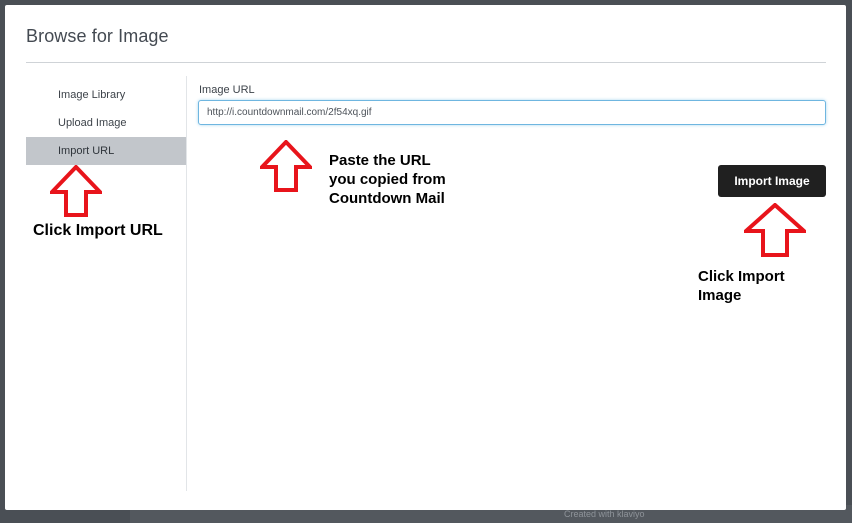 The width and height of the screenshot is (852, 523). Describe the element at coordinates (97, 36) in the screenshot. I see `dialog-title: Browse for Image` at that location.